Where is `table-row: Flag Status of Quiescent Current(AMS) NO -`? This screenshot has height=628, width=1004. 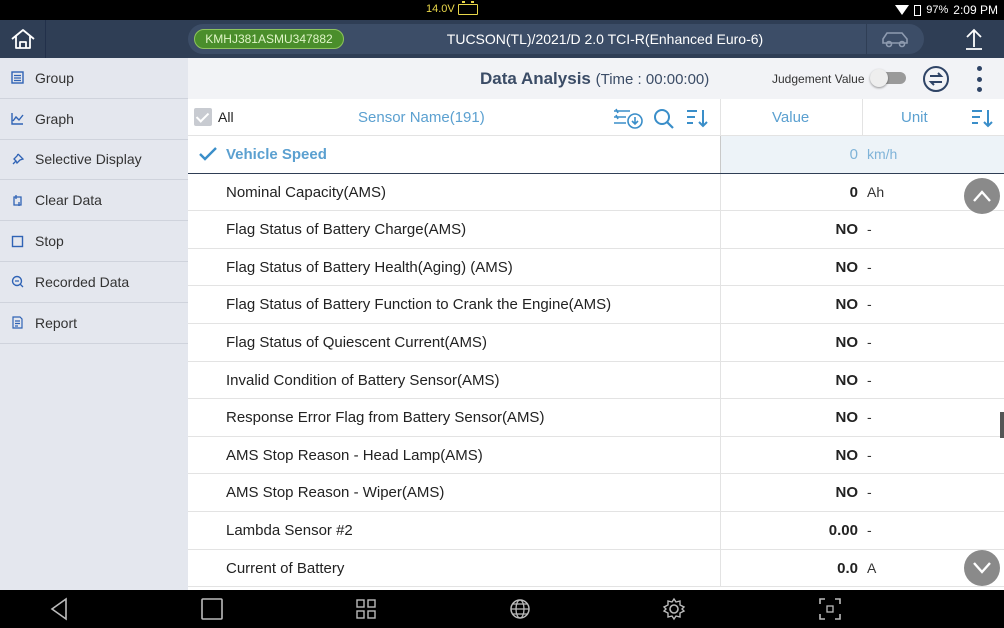
table-row: Flag Status of Quiescent Current(AMS) NO - is located at coordinates (596, 342).